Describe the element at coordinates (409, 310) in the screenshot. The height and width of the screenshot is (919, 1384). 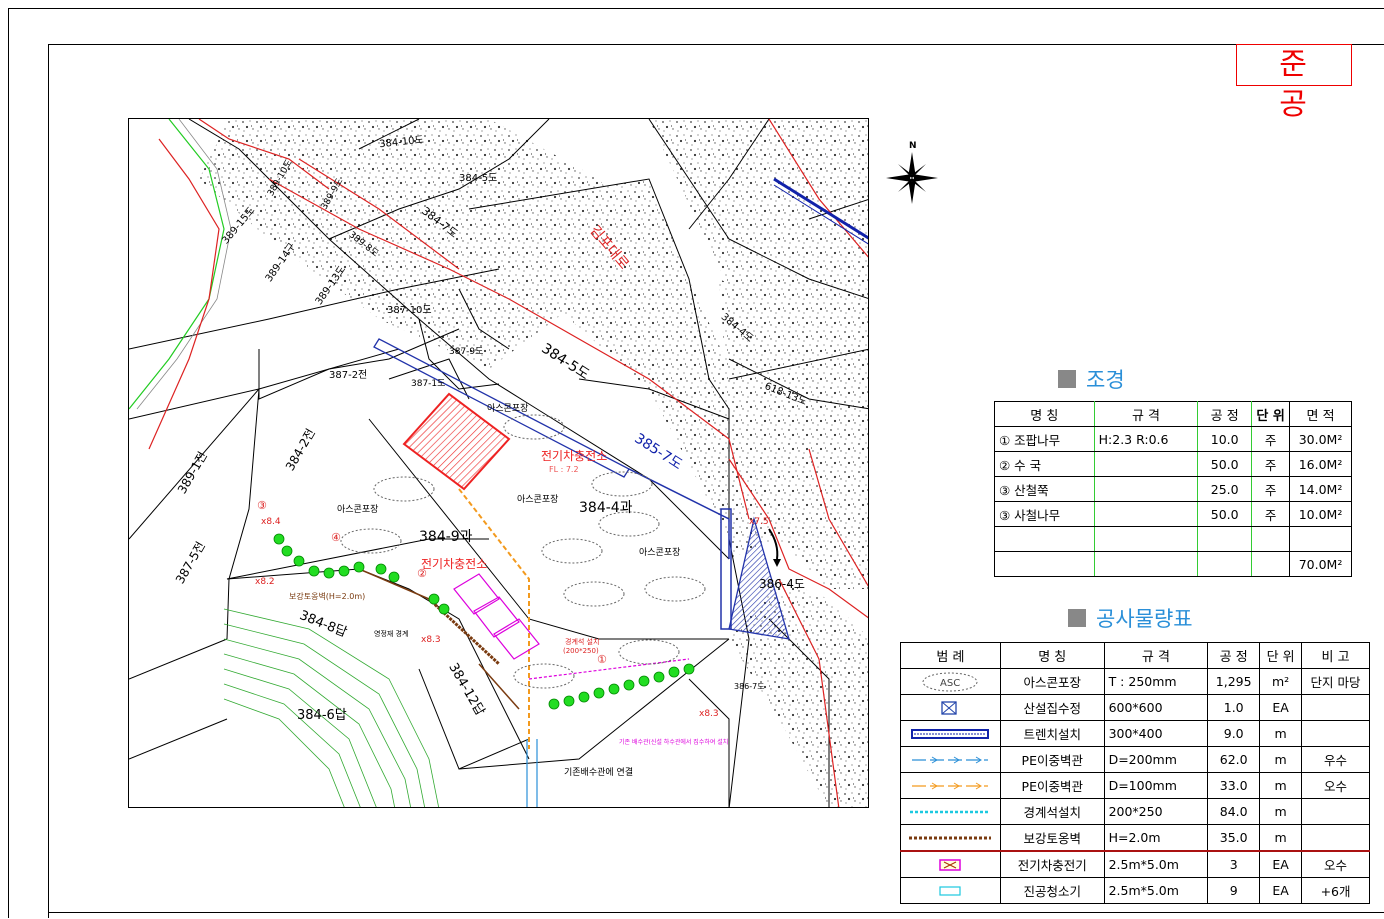
I see `parcel-label: 387-10도` at that location.